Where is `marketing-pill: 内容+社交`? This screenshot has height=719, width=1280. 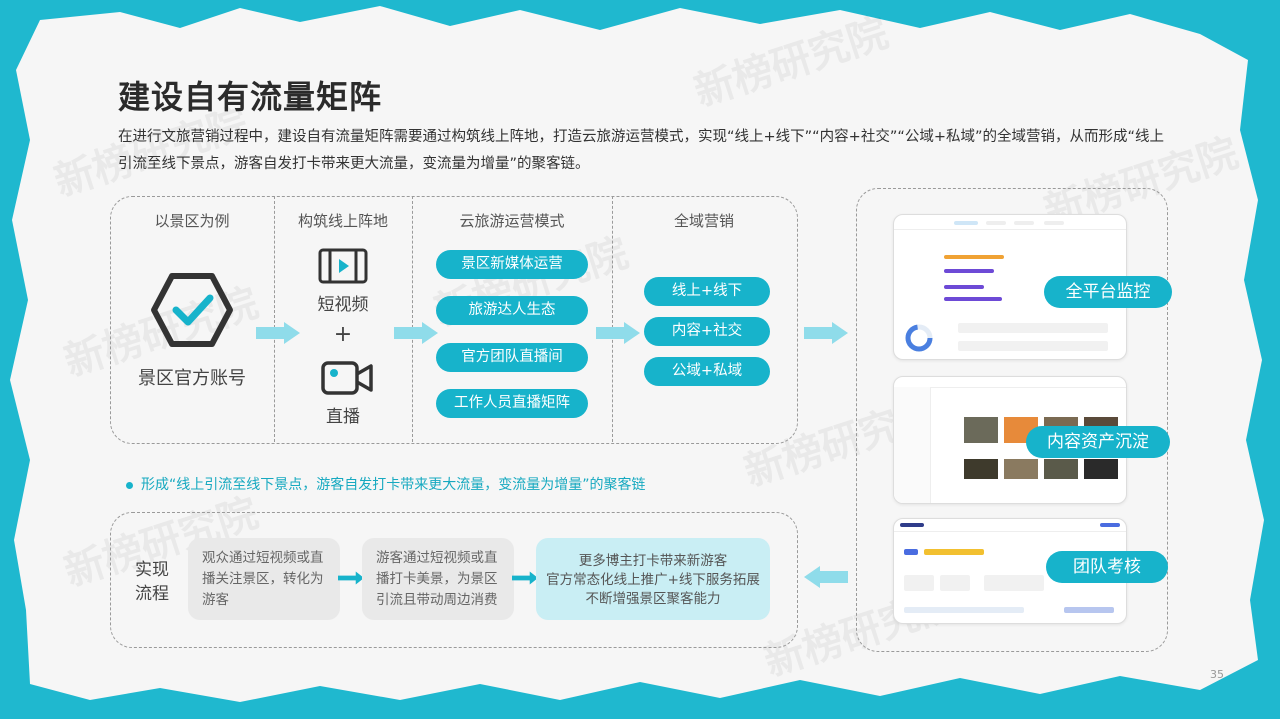
marketing-pill: 内容+社交 is located at coordinates (707, 331).